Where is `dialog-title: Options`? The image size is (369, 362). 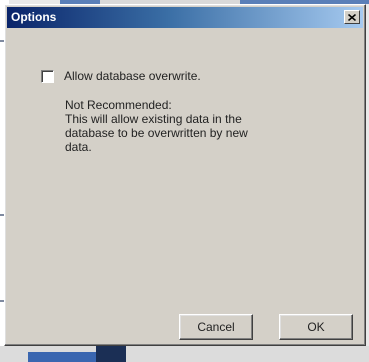 dialog-title: Options is located at coordinates (34, 17).